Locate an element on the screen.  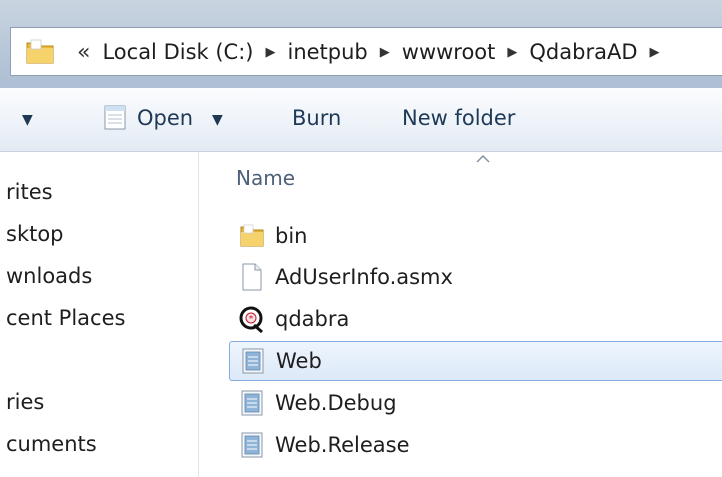
breadcrumb-qdabraad: QdabraAD is located at coordinates (583, 52).